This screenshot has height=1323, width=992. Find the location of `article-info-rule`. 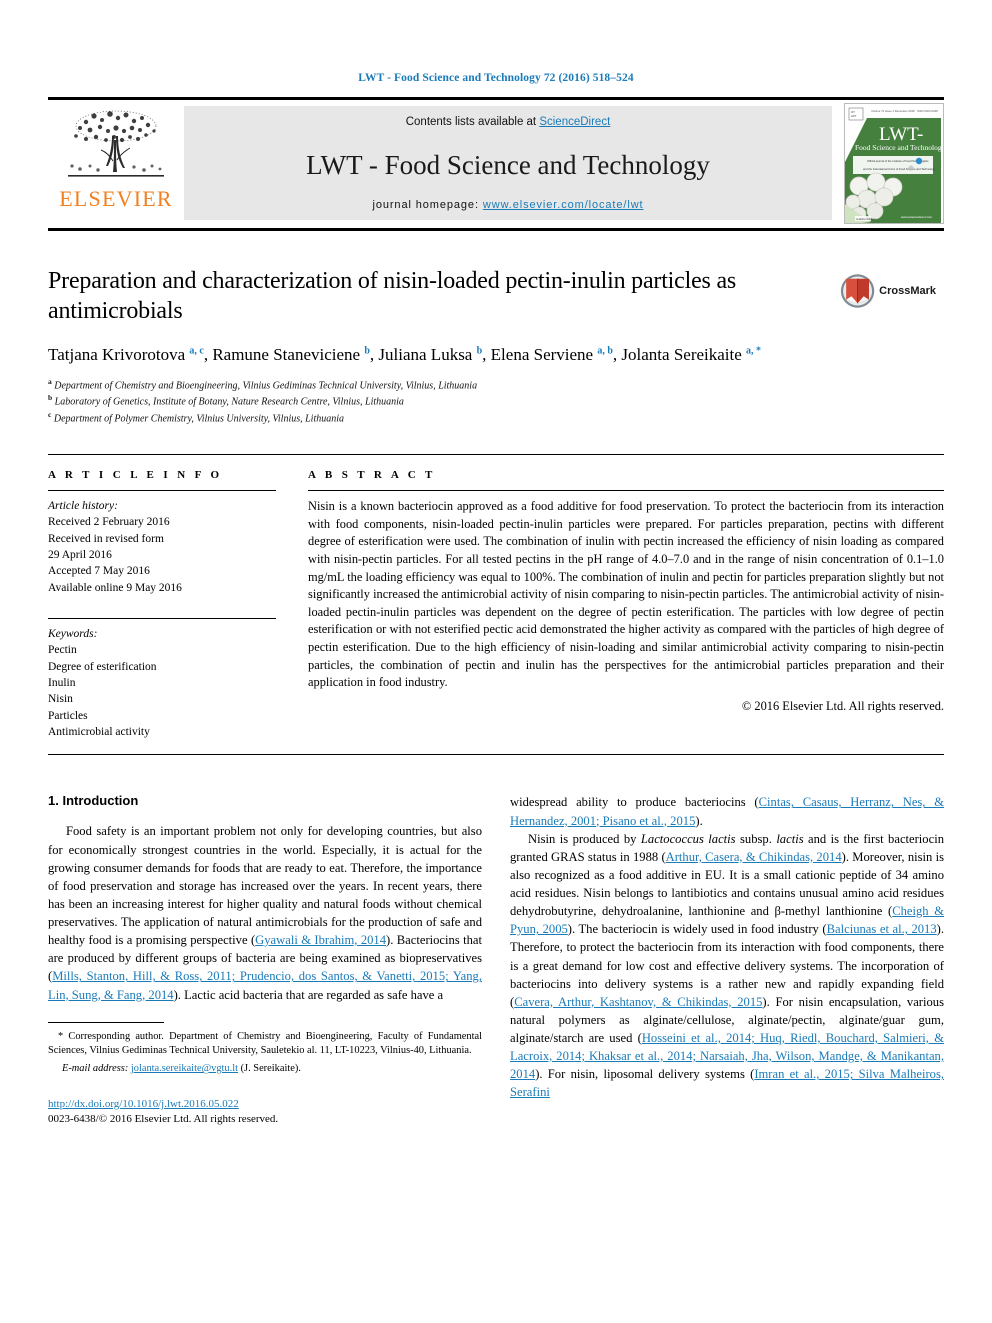

article-info-rule is located at coordinates (162, 491).